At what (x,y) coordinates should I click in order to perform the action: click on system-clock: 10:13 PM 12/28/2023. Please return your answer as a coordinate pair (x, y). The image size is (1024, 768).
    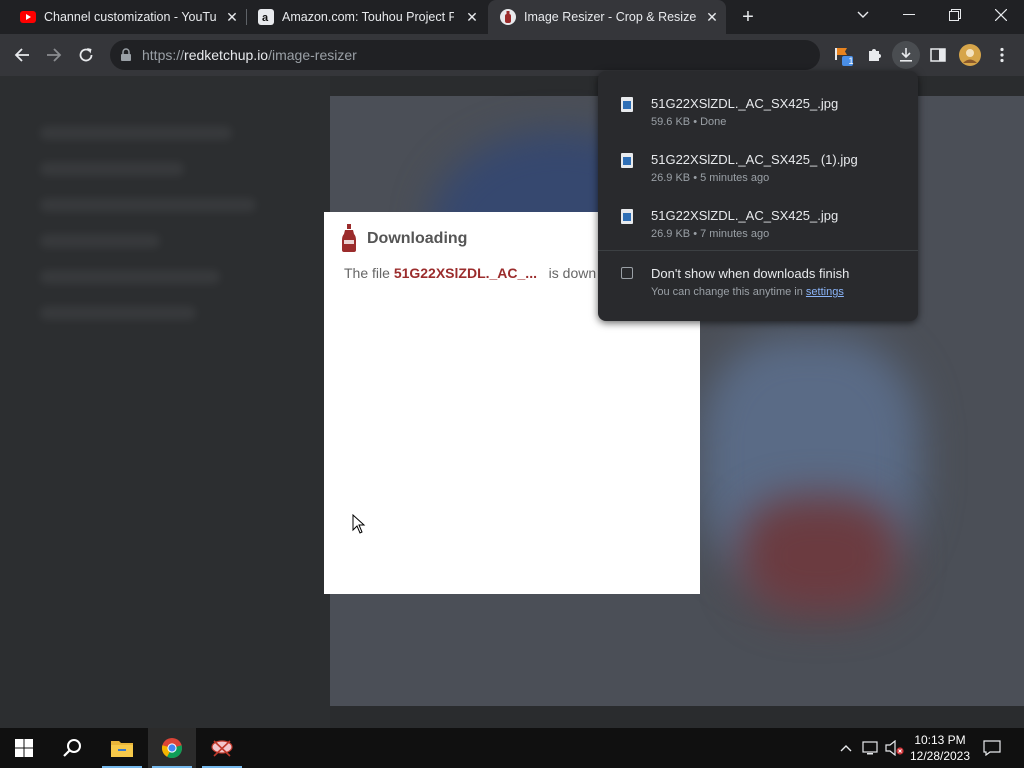
    Looking at the image, I should click on (940, 748).